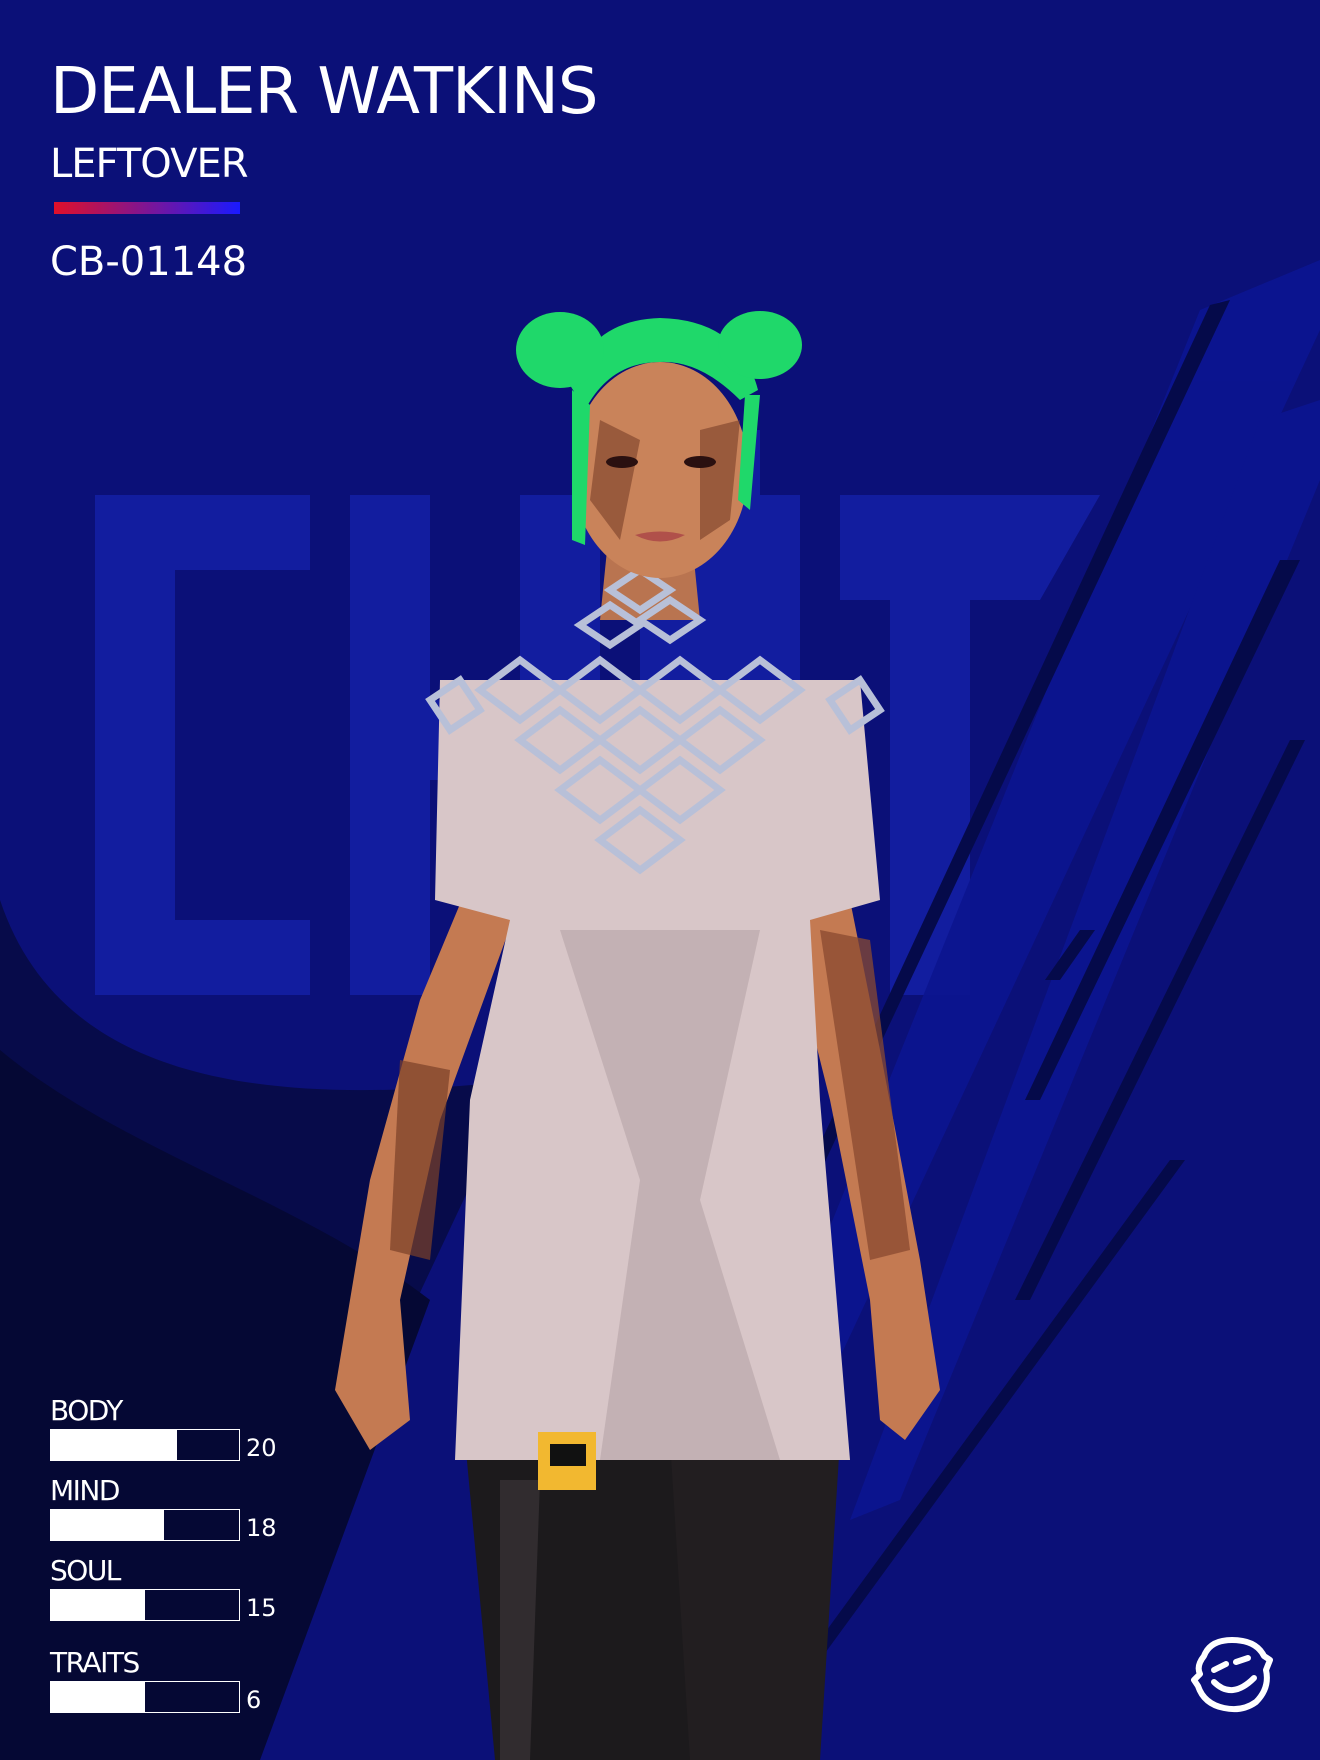 The height and width of the screenshot is (1760, 1320). I want to click on stats-panel: BODY 20 MIND 18 SOUL 15 TRAITS 6, so click(180, 1562).